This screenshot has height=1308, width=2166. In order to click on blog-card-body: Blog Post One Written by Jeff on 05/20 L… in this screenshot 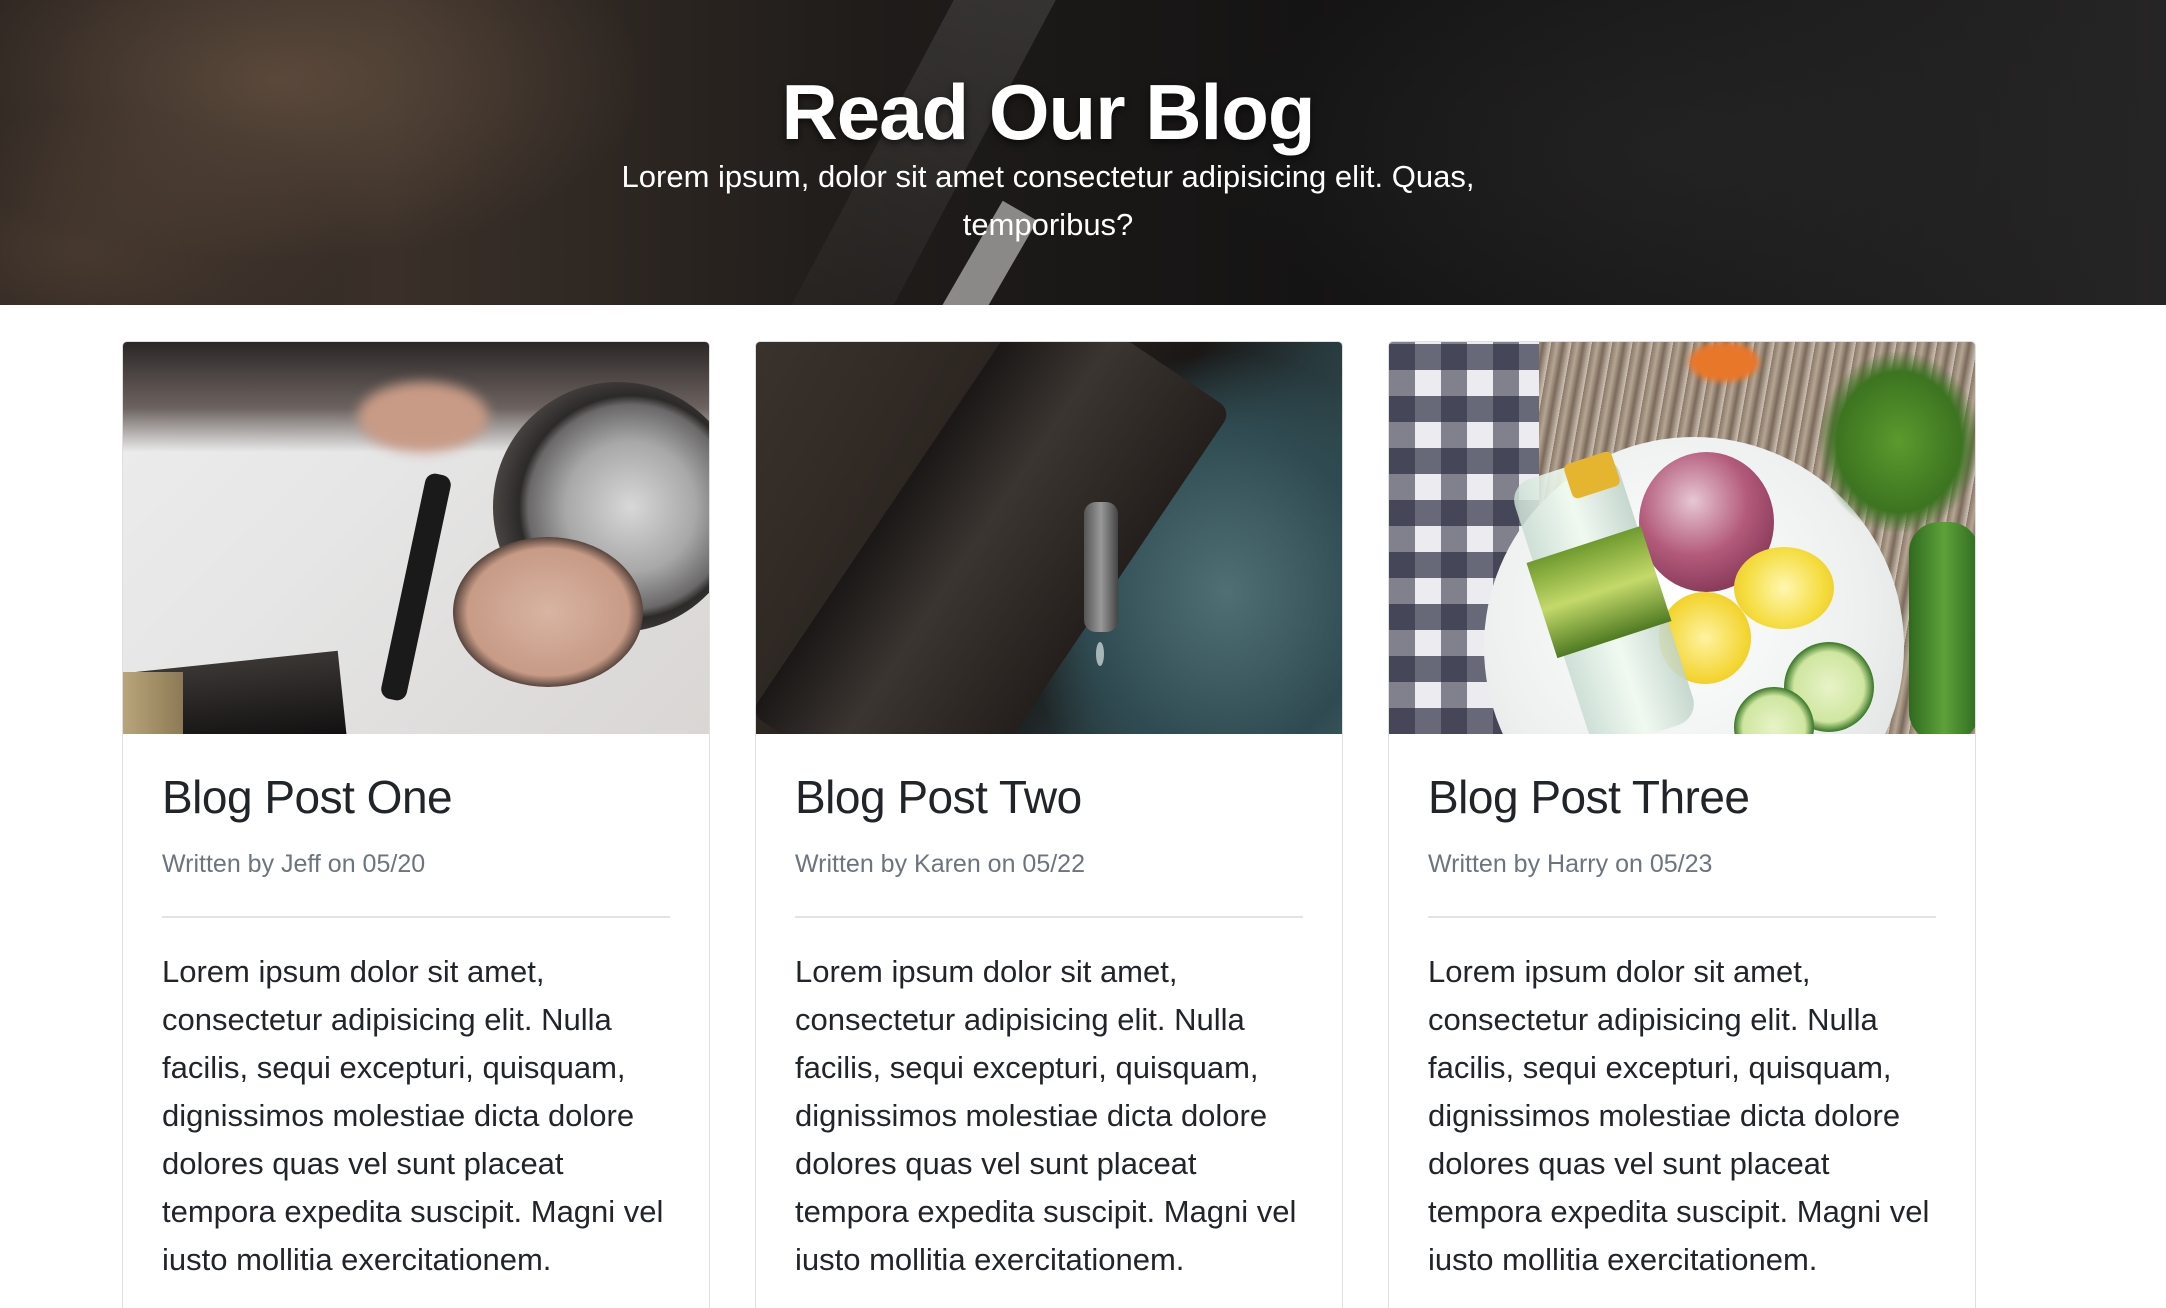, I will do `click(416, 1009)`.